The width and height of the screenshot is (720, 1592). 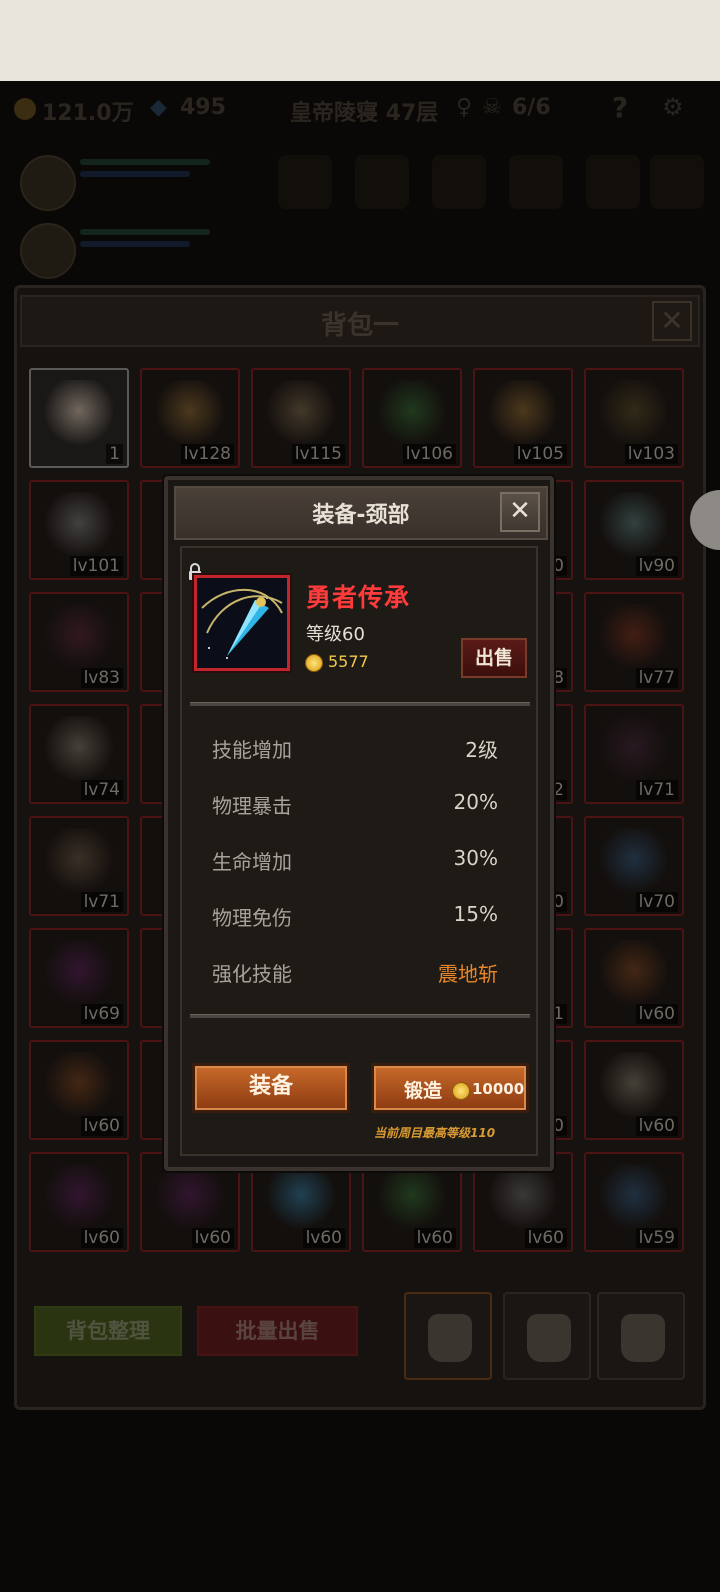 What do you see at coordinates (301, 418) in the screenshot?
I see `inventory-slot: lv115` at bounding box center [301, 418].